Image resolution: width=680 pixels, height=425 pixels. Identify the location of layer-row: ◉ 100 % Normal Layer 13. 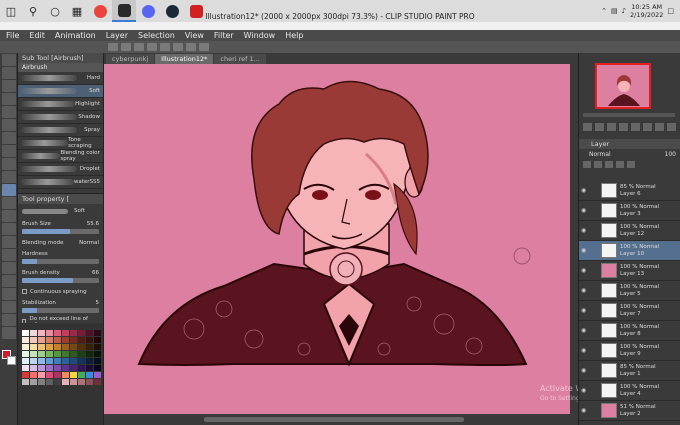
(629, 271).